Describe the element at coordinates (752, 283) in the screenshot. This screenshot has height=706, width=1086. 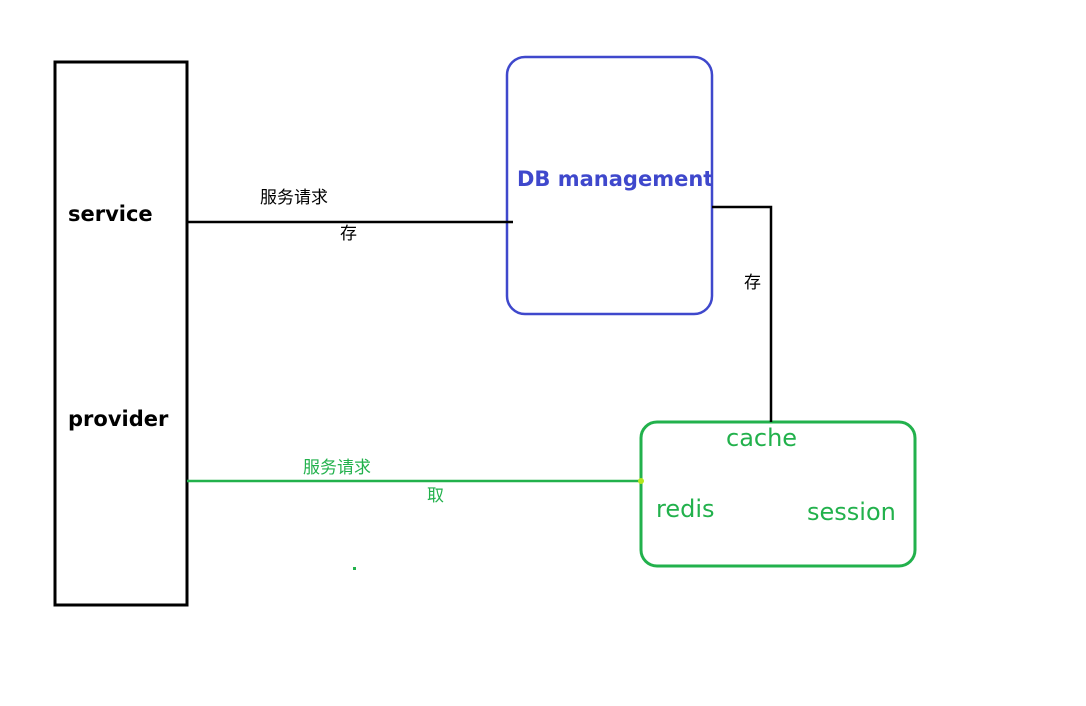
I see `db-to-cache-store-label: 存` at that location.